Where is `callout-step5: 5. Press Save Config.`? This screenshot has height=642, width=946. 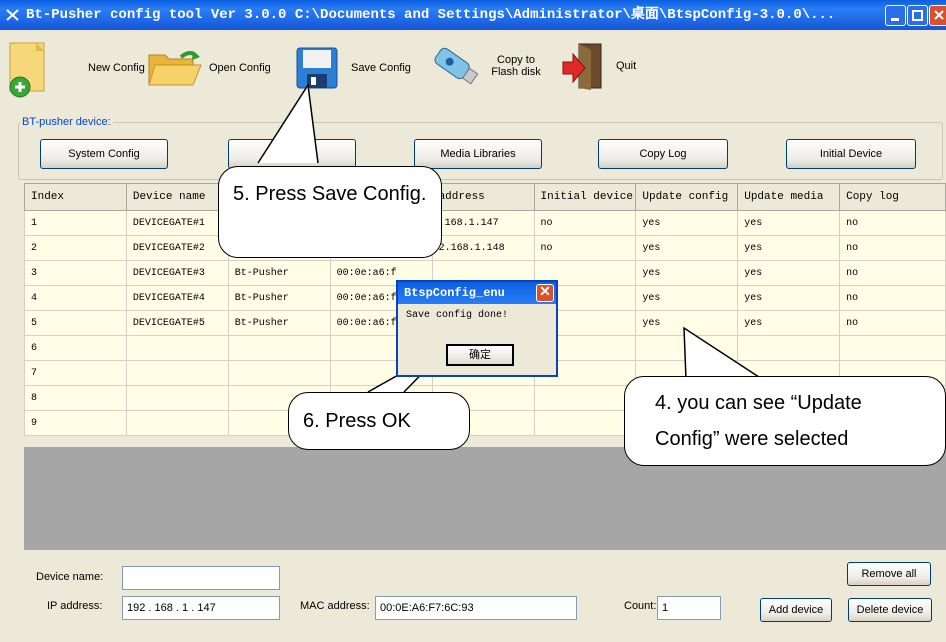 callout-step5: 5. Press Save Config. is located at coordinates (330, 212).